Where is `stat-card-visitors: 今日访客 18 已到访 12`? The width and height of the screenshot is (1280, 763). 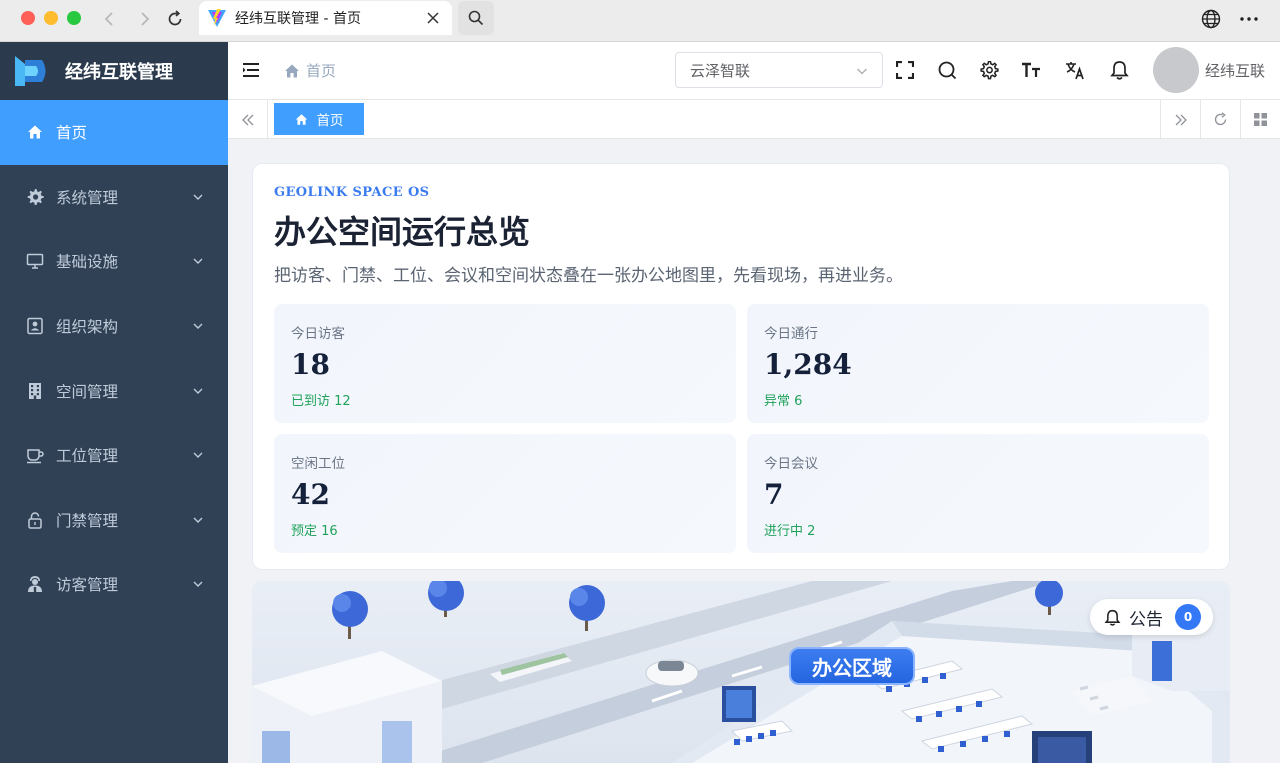
stat-card-visitors: 今日访客 18 已到访 12 is located at coordinates (505, 363).